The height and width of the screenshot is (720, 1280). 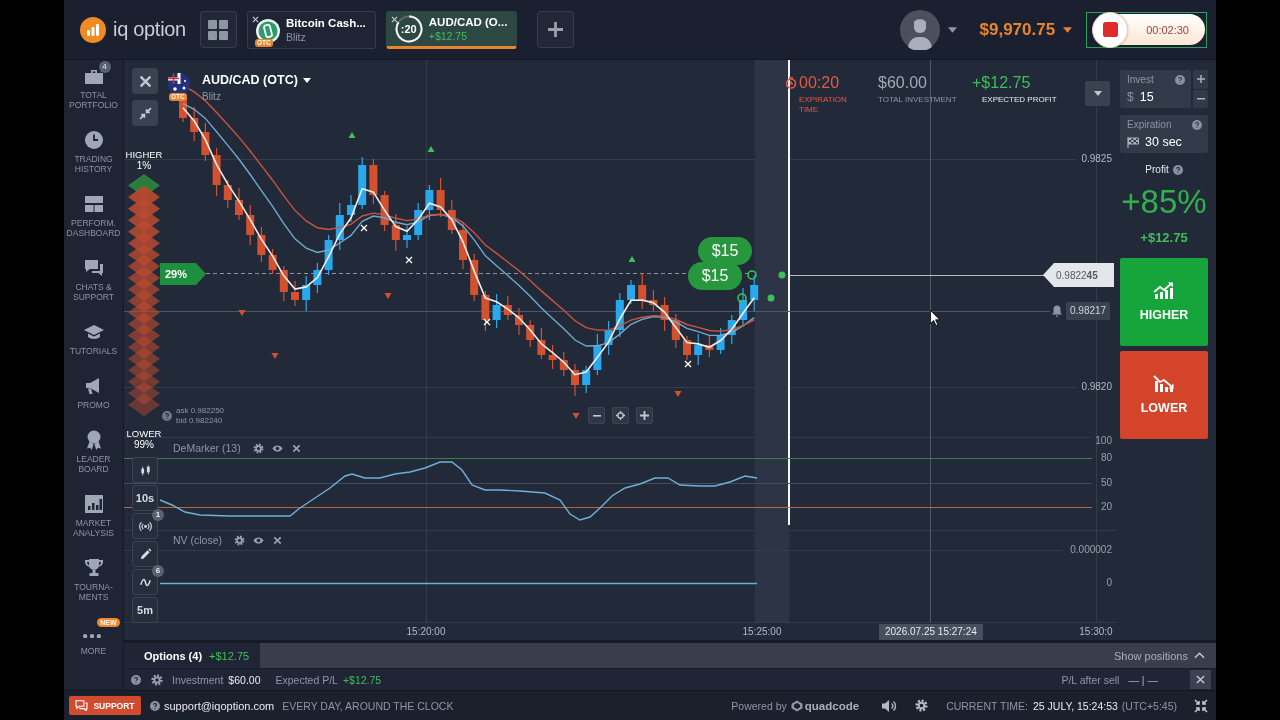 I want to click on add-tab-button, so click(x=556, y=29).